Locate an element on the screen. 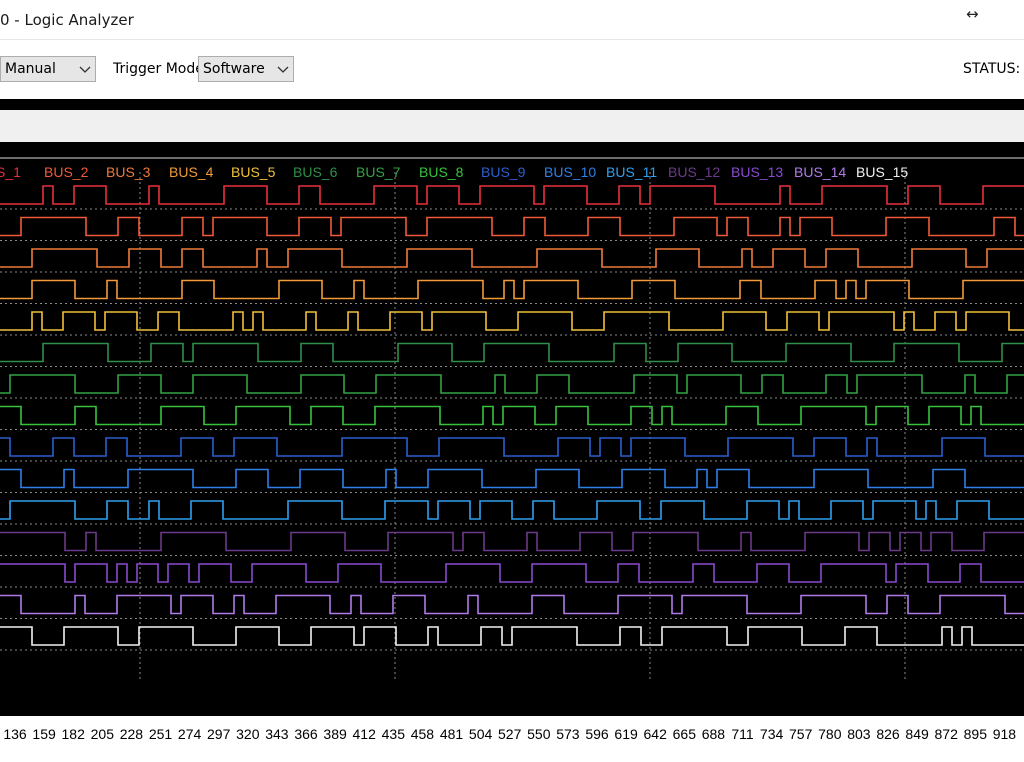 Image resolution: width=1024 pixels, height=762 pixels. title-bar: 0 - Logic Analyzer ↔ is located at coordinates (512, 20).